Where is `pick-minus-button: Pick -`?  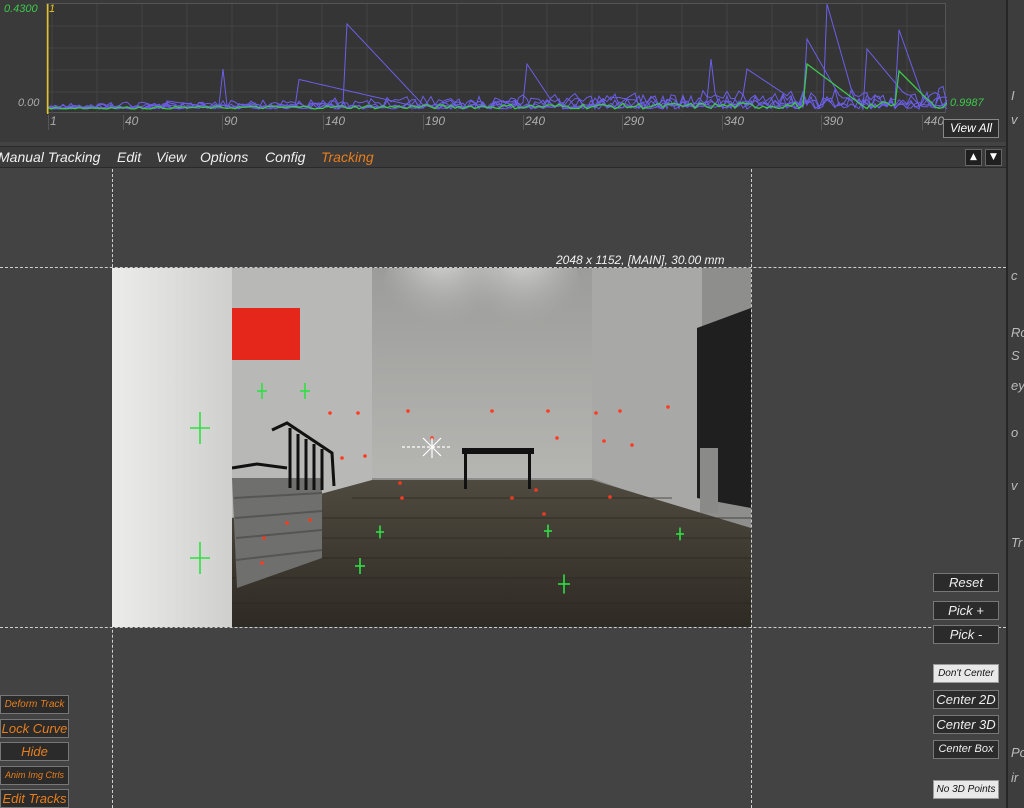 pick-minus-button: Pick - is located at coordinates (966, 634).